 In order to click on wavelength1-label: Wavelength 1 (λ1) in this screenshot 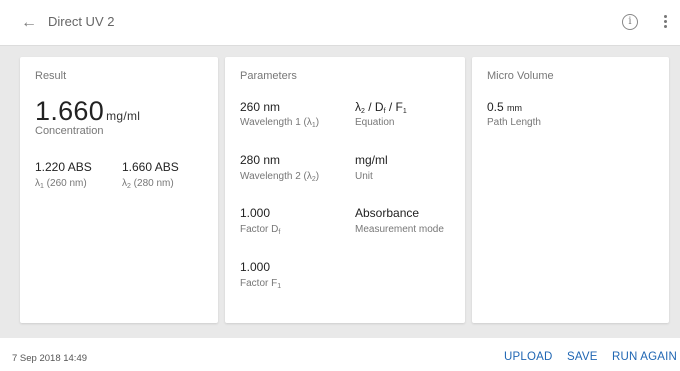, I will do `click(279, 123)`.